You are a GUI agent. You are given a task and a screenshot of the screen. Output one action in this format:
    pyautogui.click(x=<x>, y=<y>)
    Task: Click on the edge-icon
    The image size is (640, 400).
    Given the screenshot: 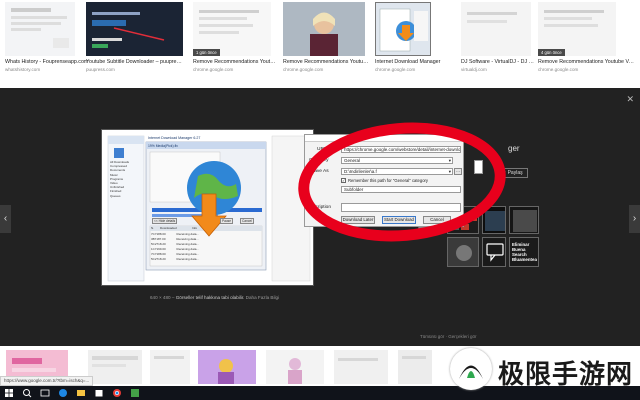 What is the action you would take?
    pyautogui.click(x=63, y=393)
    